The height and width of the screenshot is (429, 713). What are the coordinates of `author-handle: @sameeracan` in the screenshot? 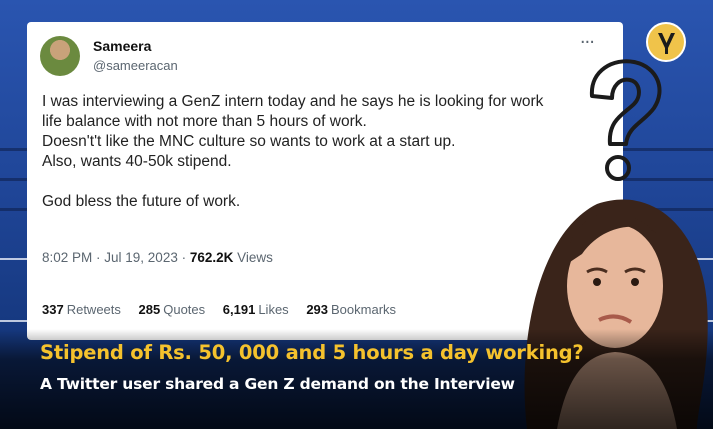 It's located at (135, 65).